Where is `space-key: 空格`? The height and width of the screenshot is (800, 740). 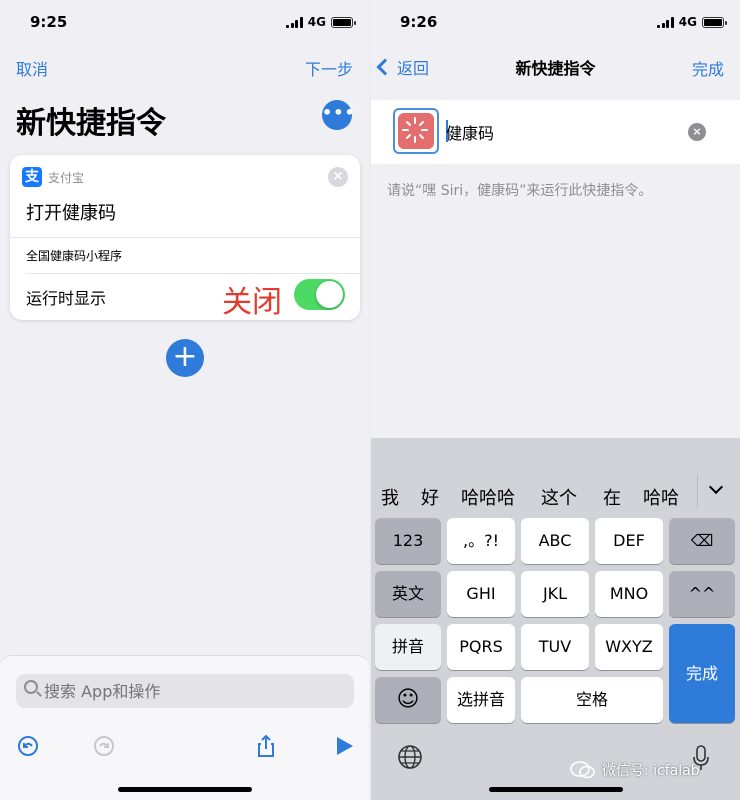
space-key: 空格 is located at coordinates (592, 700).